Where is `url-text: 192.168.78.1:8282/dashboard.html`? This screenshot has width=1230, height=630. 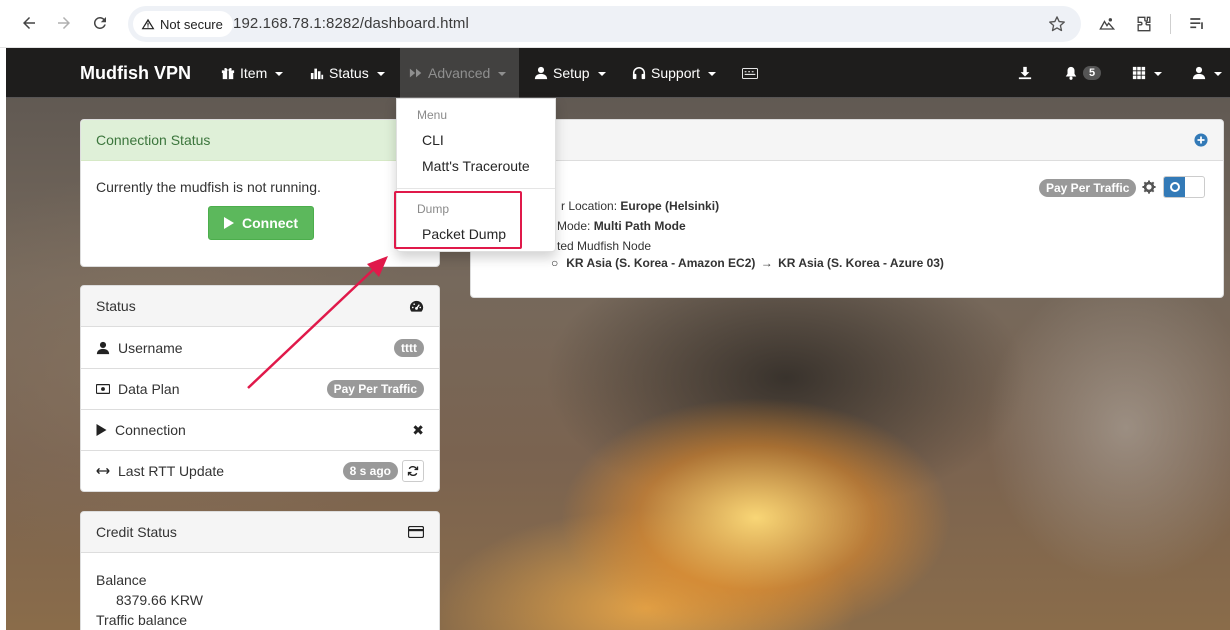
url-text: 192.168.78.1:8282/dashboard.html is located at coordinates (351, 23).